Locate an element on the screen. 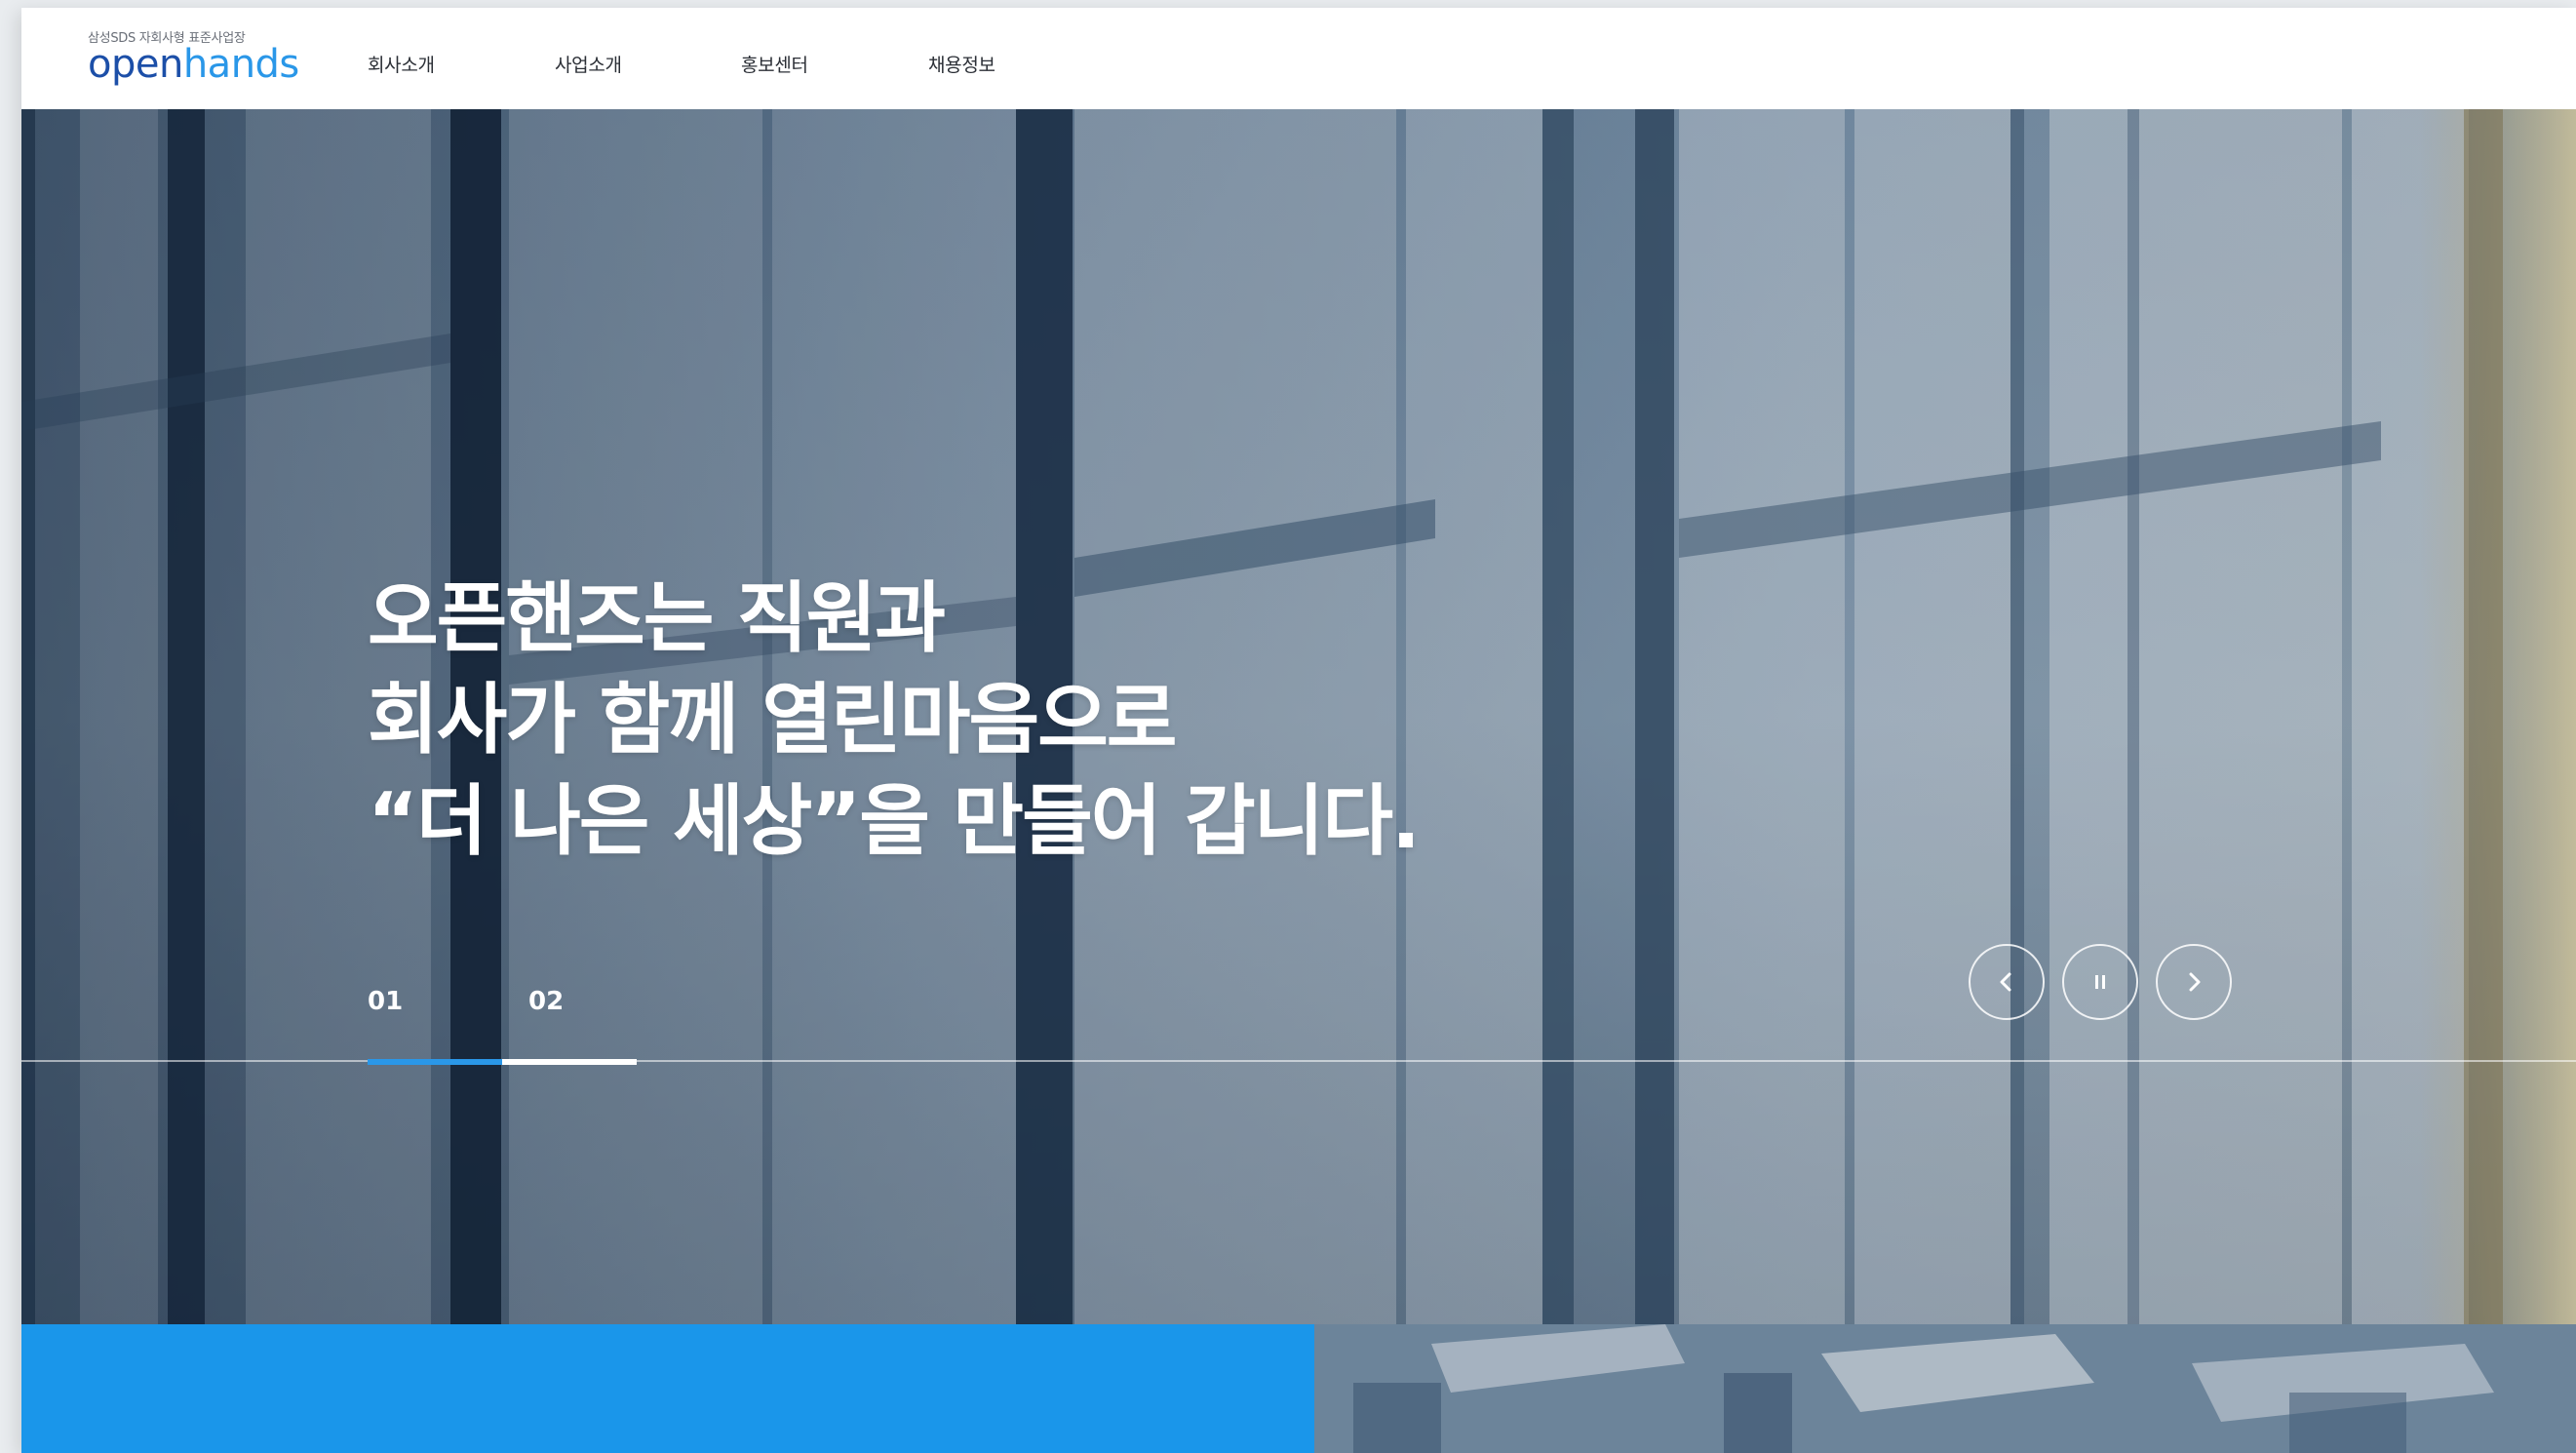 This screenshot has height=1453, width=2576. nav-item-pr-center: 홍보센터 is located at coordinates (774, 64).